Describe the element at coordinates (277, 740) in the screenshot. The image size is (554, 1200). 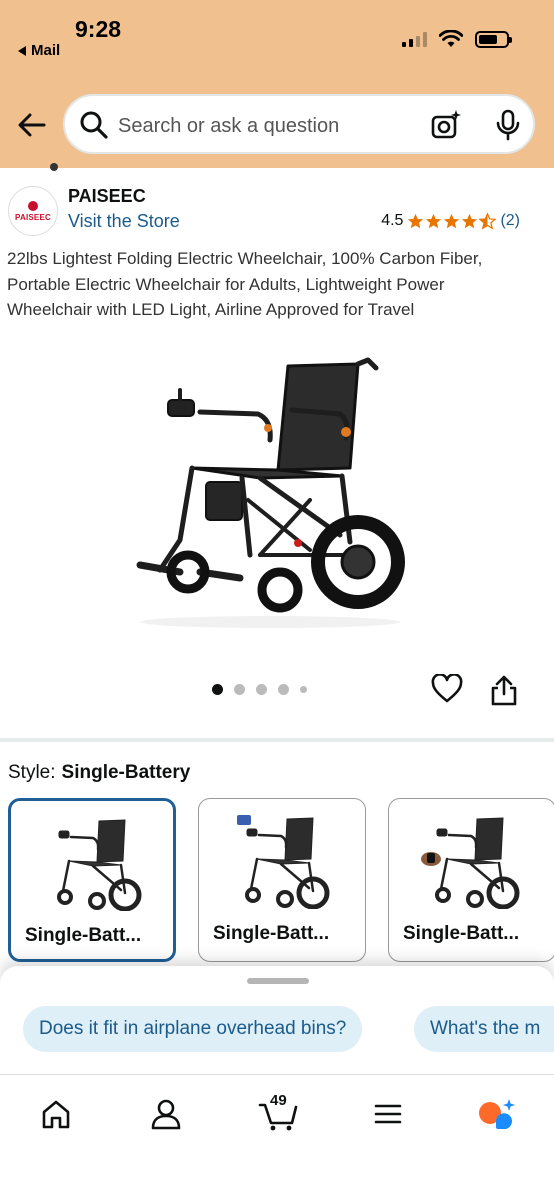
I see `section-divider` at that location.